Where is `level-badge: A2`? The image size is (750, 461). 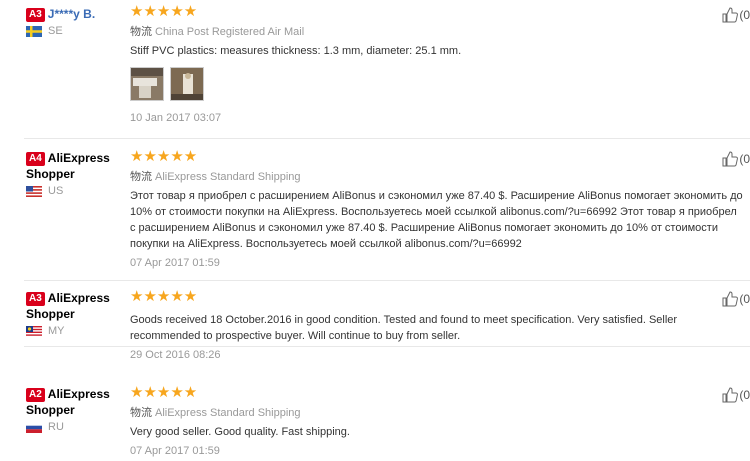 level-badge: A2 is located at coordinates (35, 395).